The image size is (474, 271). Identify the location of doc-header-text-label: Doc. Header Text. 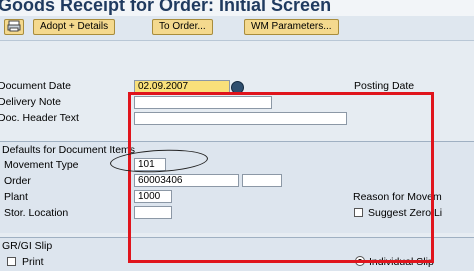
(39, 118).